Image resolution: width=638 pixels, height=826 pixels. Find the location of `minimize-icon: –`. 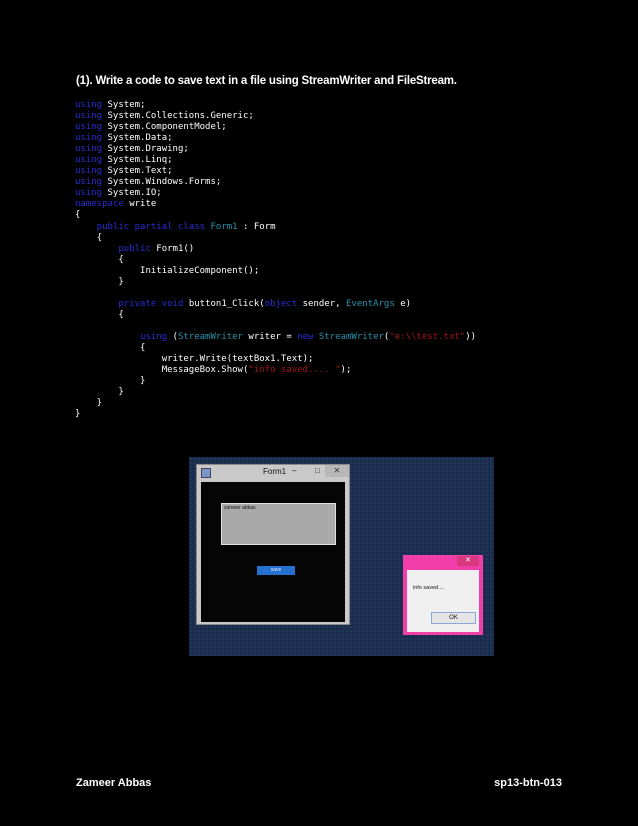

minimize-icon: – is located at coordinates (294, 470).